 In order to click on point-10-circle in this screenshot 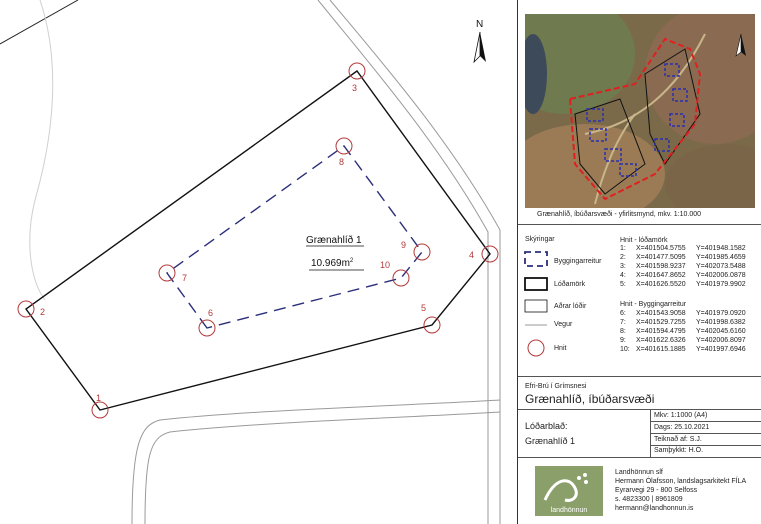, I will do `click(401, 278)`.